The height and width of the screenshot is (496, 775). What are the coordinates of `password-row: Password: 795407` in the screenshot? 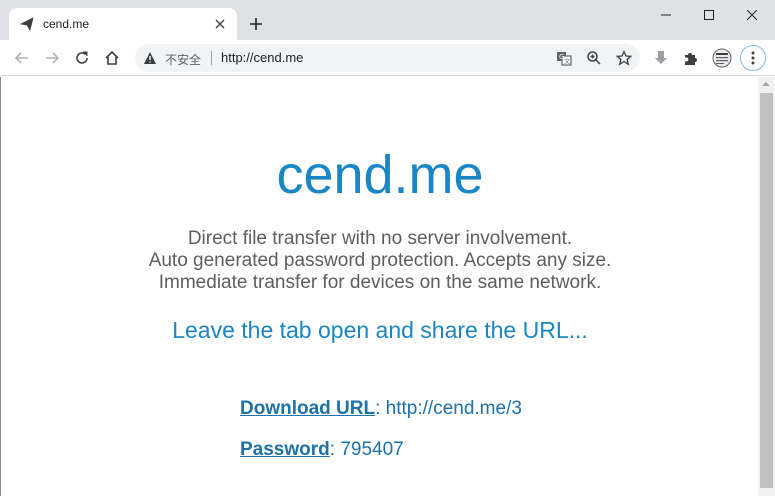 It's located at (322, 450).